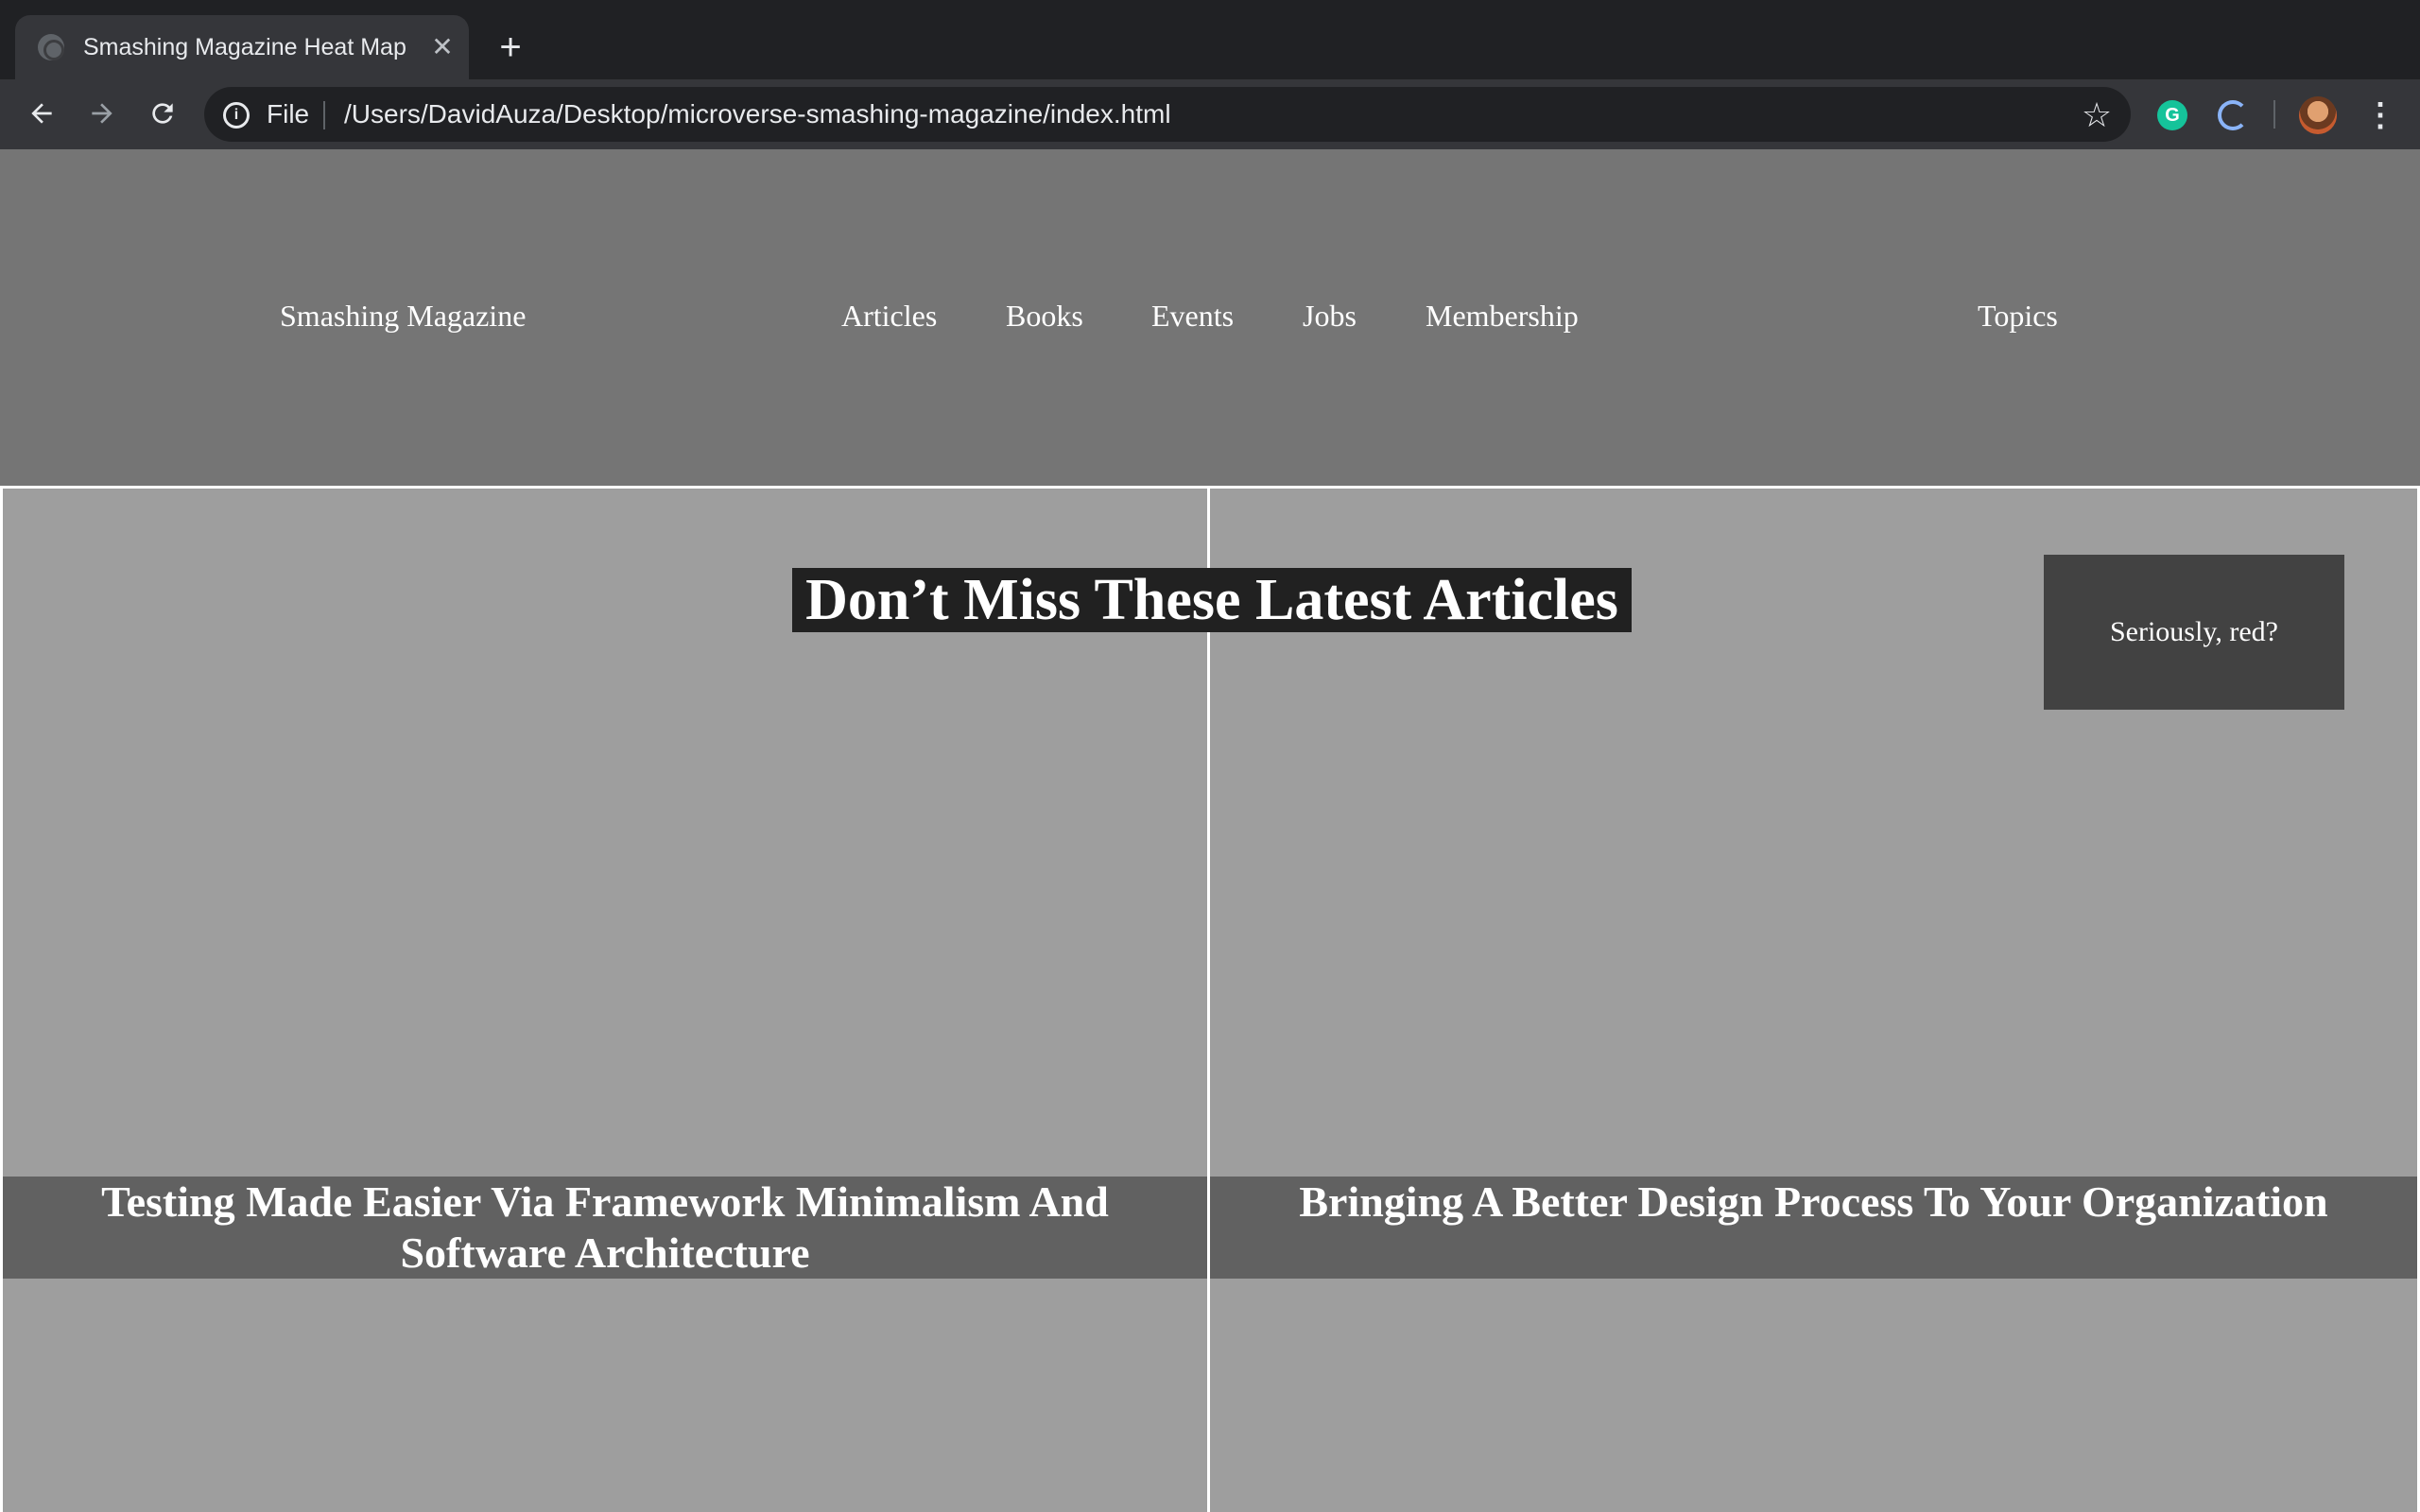  I want to click on headline-text: Don’t Miss These Latest Articles, so click(1212, 600).